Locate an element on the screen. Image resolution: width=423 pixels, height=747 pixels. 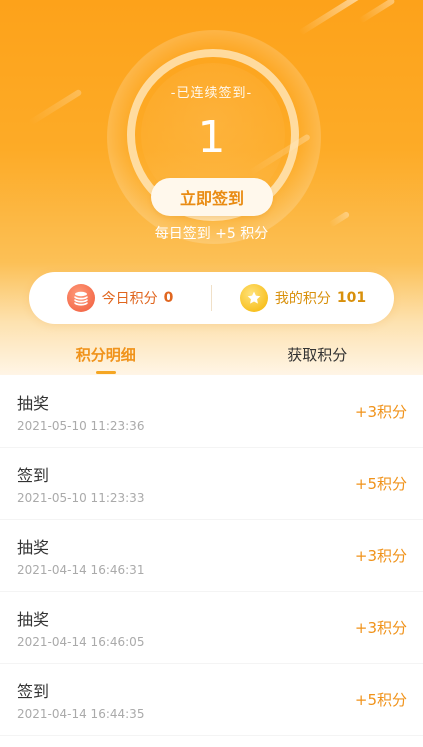
my-points-value: 101 is located at coordinates (351, 298).